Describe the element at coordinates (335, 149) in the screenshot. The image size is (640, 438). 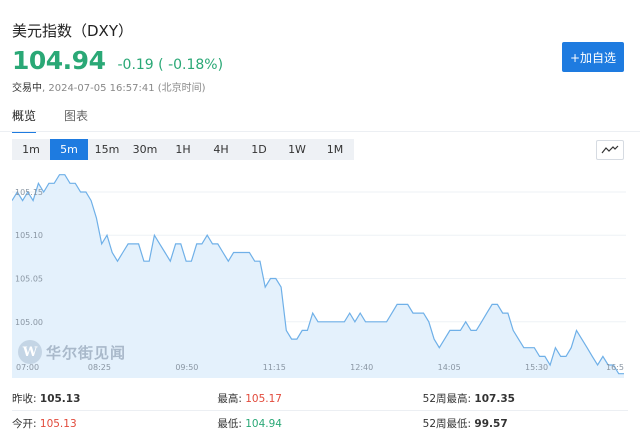
I see `interval-1mo: 1M` at that location.